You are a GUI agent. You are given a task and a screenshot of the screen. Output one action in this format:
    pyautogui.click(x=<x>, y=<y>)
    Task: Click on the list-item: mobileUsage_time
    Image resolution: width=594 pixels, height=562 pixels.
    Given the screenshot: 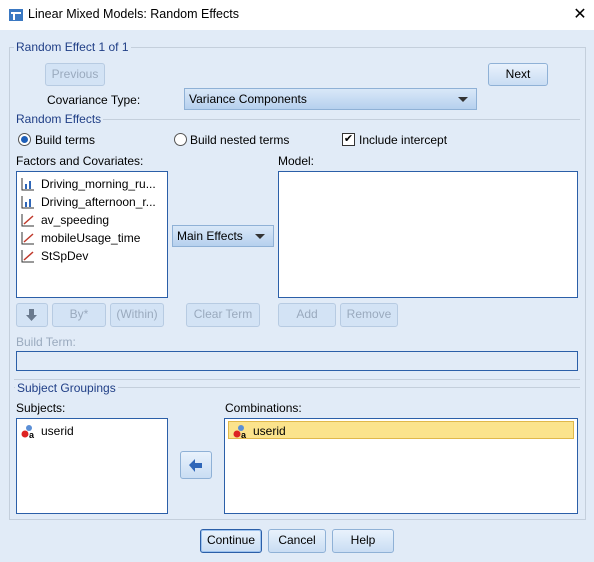 What is the action you would take?
    pyautogui.click(x=92, y=238)
    